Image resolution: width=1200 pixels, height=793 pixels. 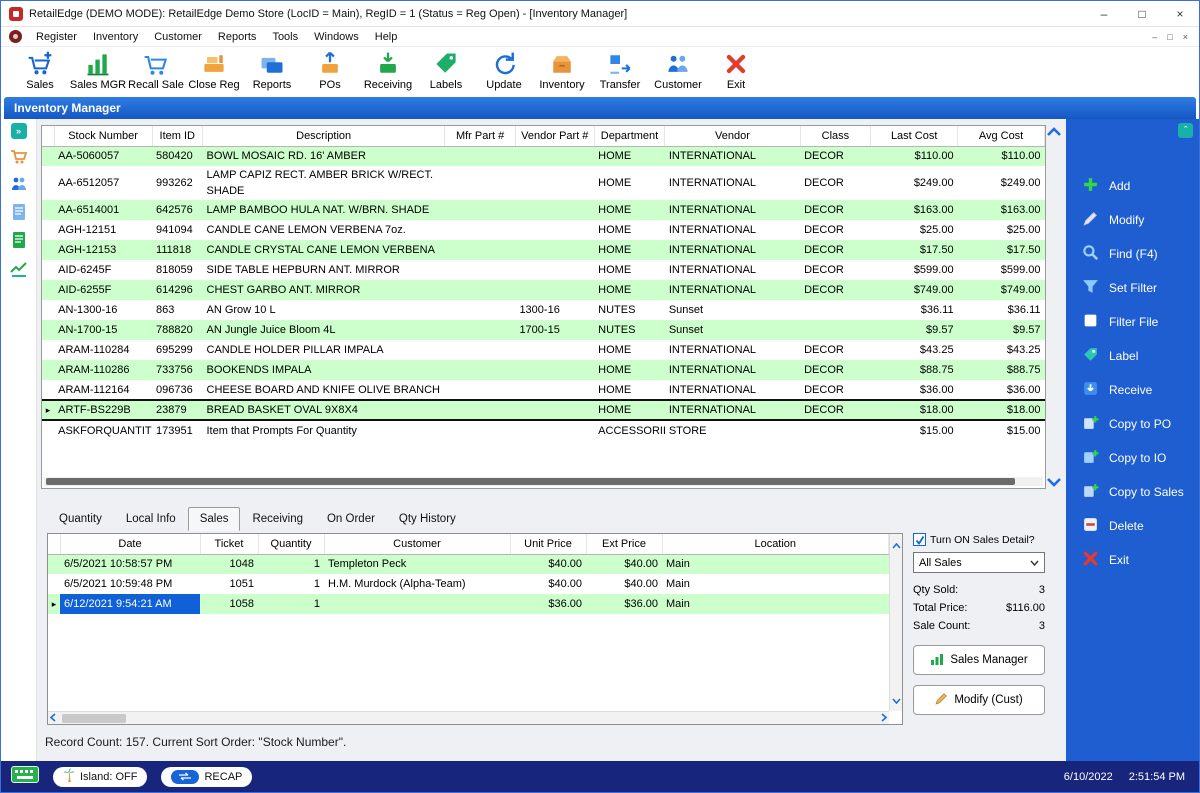 I want to click on scroll-down-icon, so click(x=1054, y=482).